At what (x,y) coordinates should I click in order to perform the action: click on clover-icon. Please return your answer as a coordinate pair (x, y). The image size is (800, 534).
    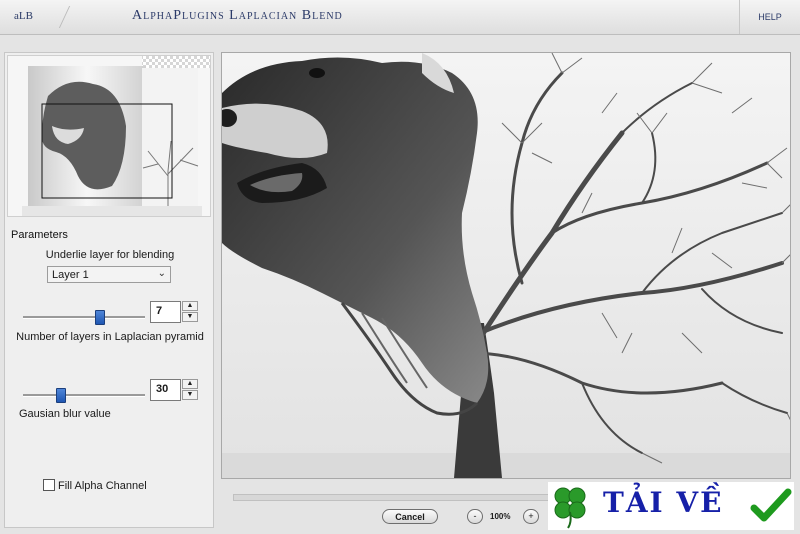
    Looking at the image, I should click on (570, 508).